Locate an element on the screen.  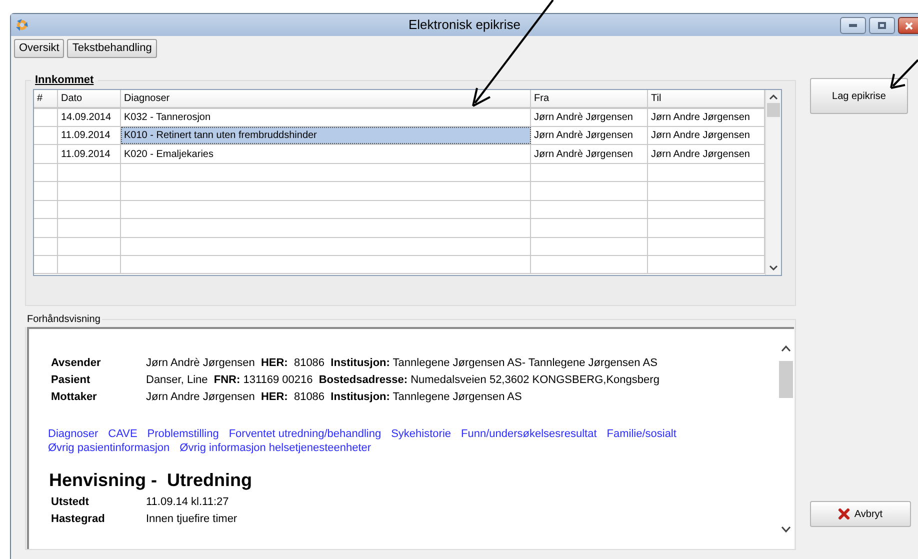
field-label: Utstedt is located at coordinates (70, 502).